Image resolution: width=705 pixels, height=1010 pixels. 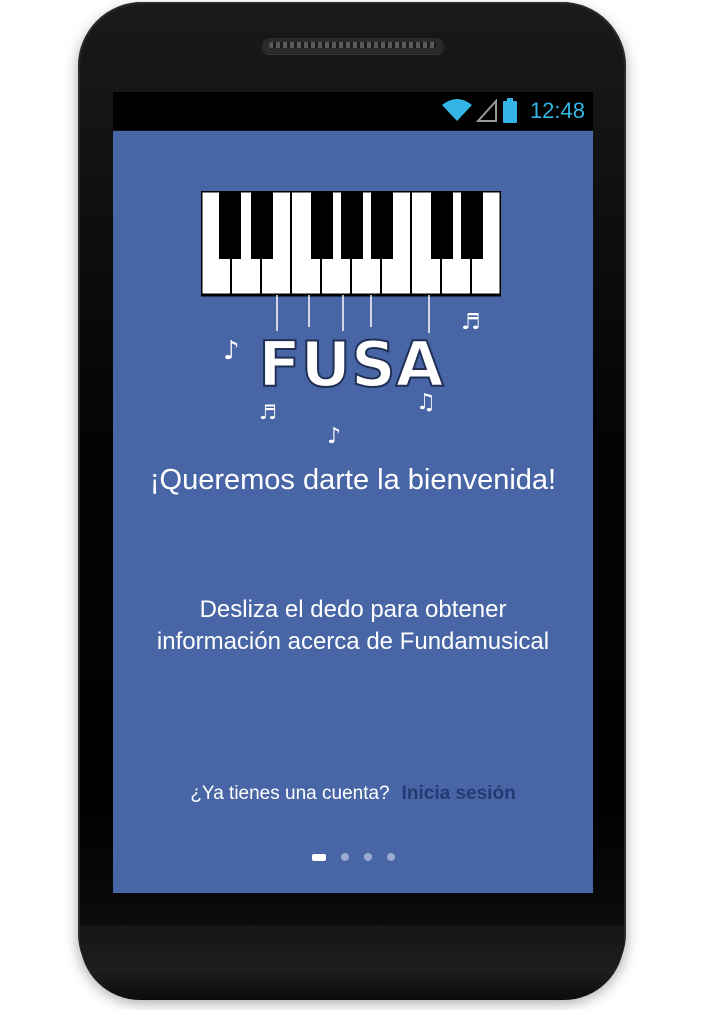 What do you see at coordinates (353, 111) in the screenshot?
I see `status-bar: 12:48` at bounding box center [353, 111].